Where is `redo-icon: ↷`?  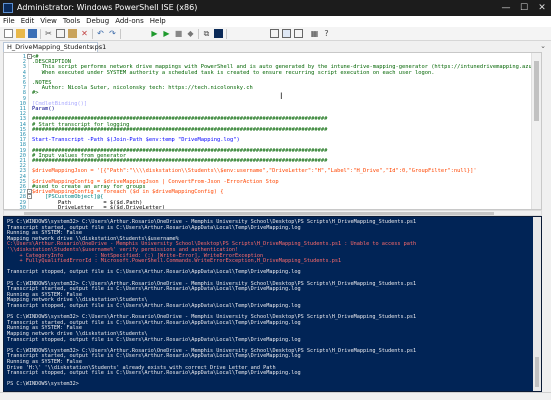 redo-icon: ↷ is located at coordinates (112, 33).